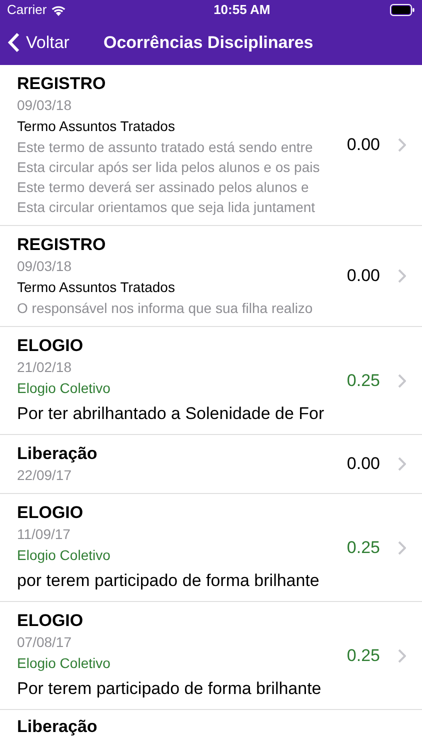 The height and width of the screenshot is (750, 422). Describe the element at coordinates (39, 43) in the screenshot. I see `back-button: Voltar` at that location.